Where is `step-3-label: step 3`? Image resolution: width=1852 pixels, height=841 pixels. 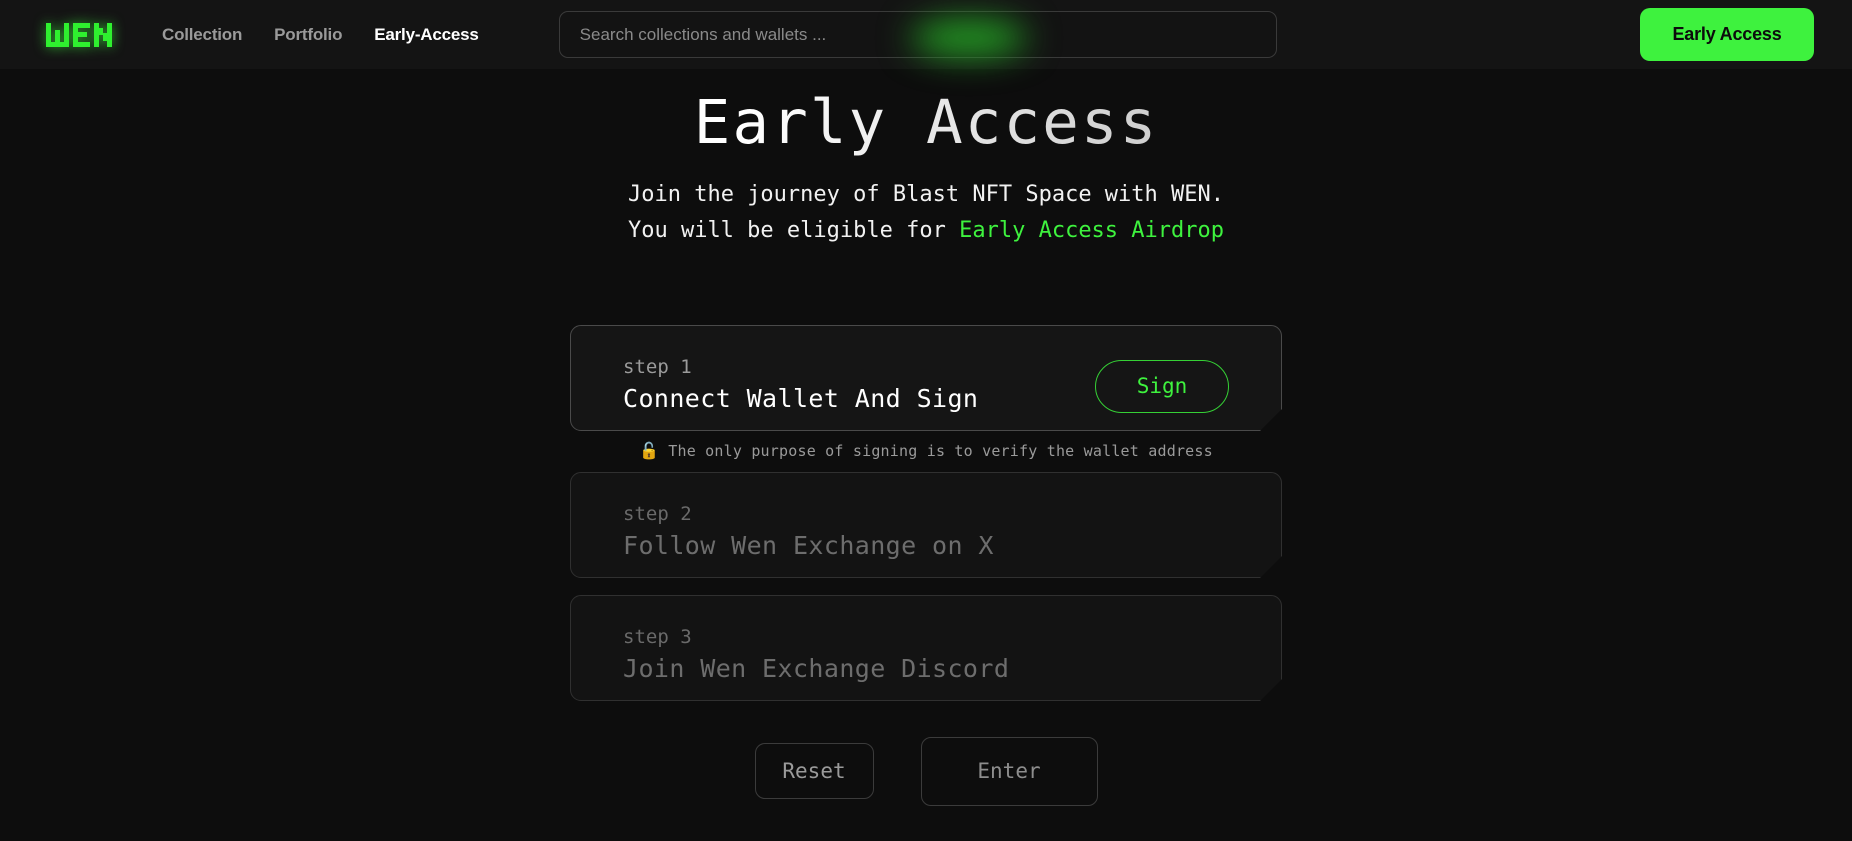
step-3-label: step 3 is located at coordinates (657, 636).